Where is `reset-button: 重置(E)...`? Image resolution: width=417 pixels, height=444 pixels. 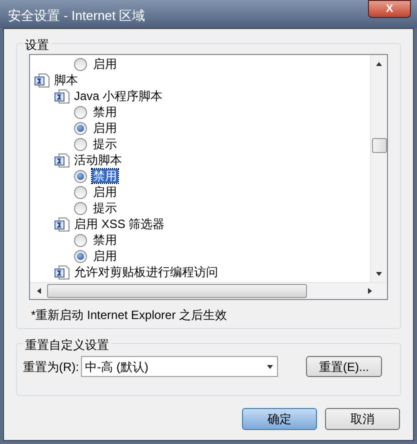 reset-button: 重置(E)... is located at coordinates (344, 366).